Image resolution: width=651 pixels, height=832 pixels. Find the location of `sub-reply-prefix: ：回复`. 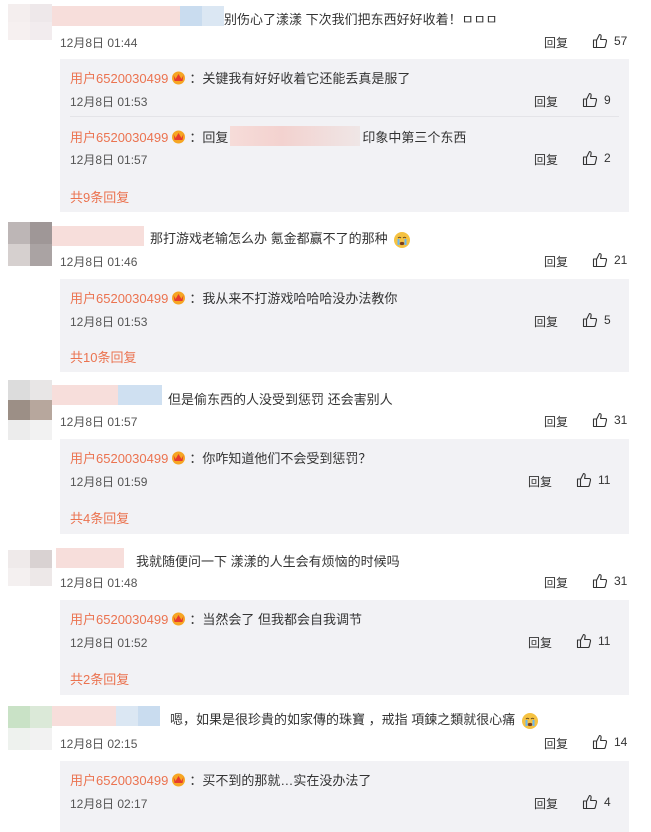

sub-reply-prefix: ：回复 is located at coordinates (209, 137).